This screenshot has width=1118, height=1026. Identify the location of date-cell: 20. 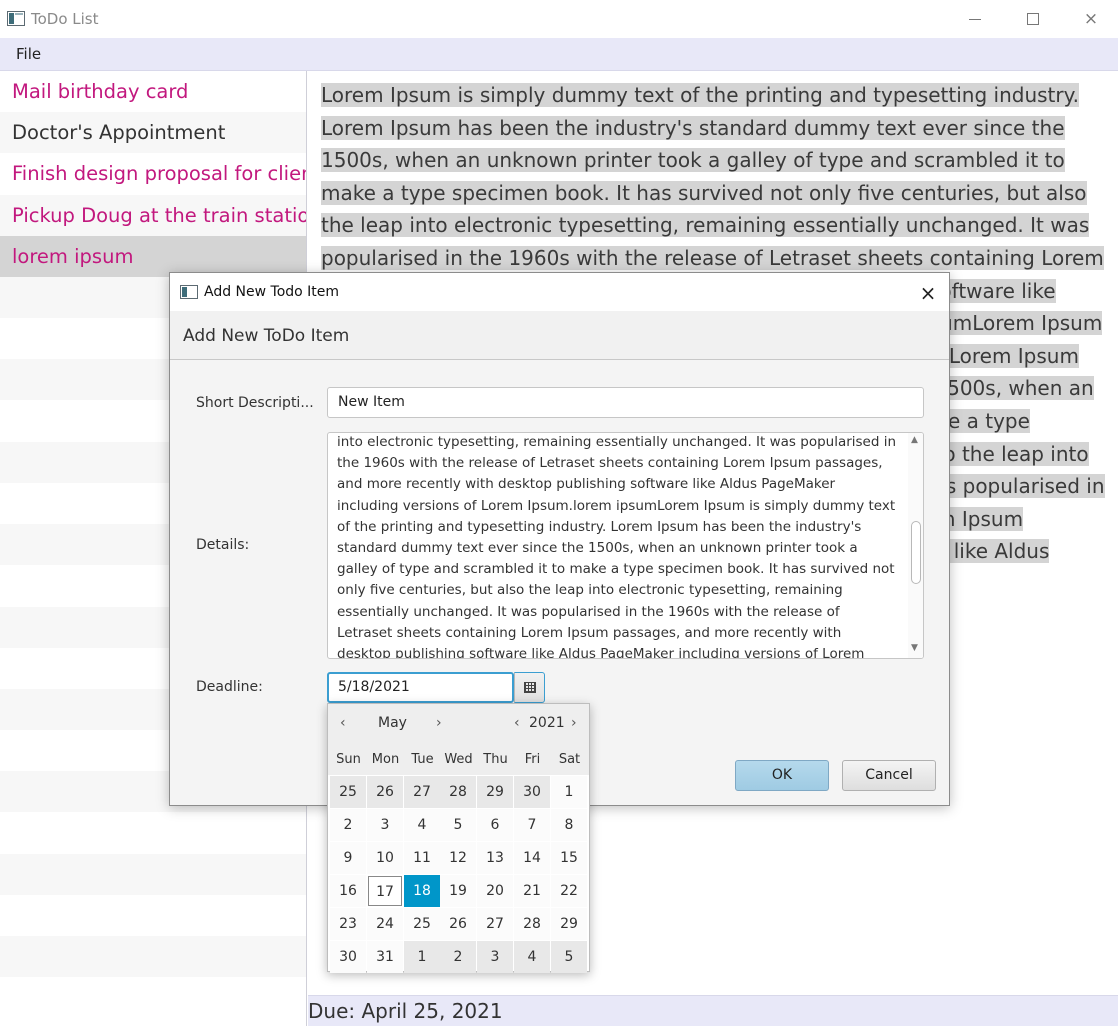
(495, 891).